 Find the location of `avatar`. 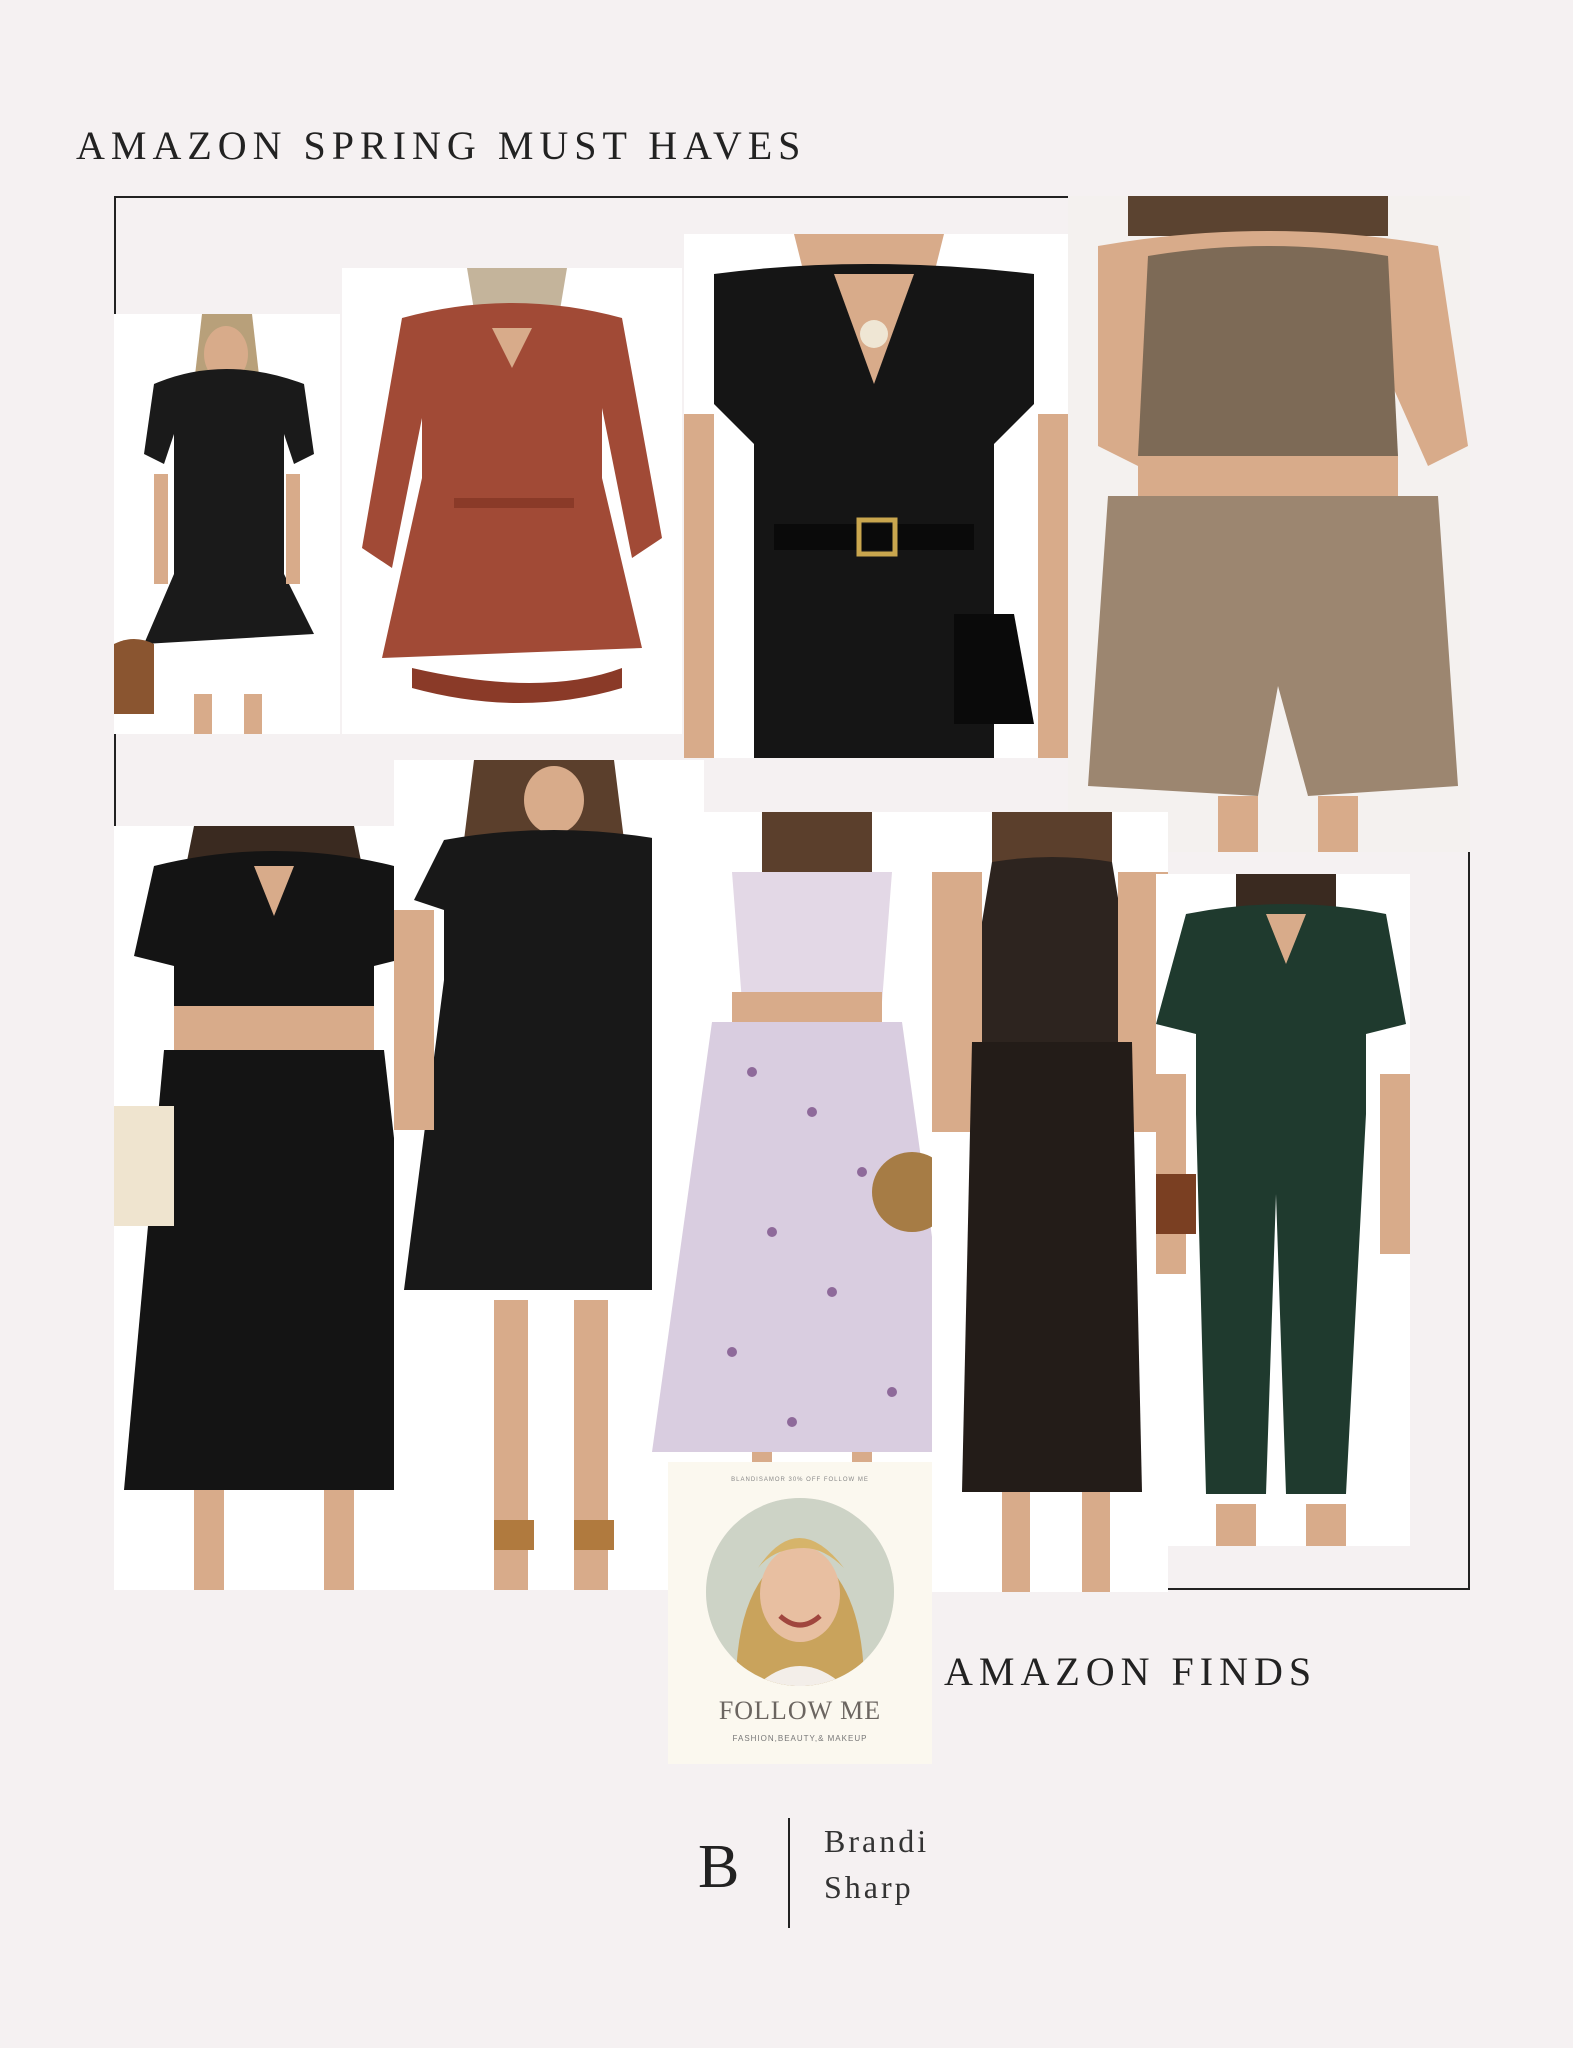

avatar is located at coordinates (800, 1592).